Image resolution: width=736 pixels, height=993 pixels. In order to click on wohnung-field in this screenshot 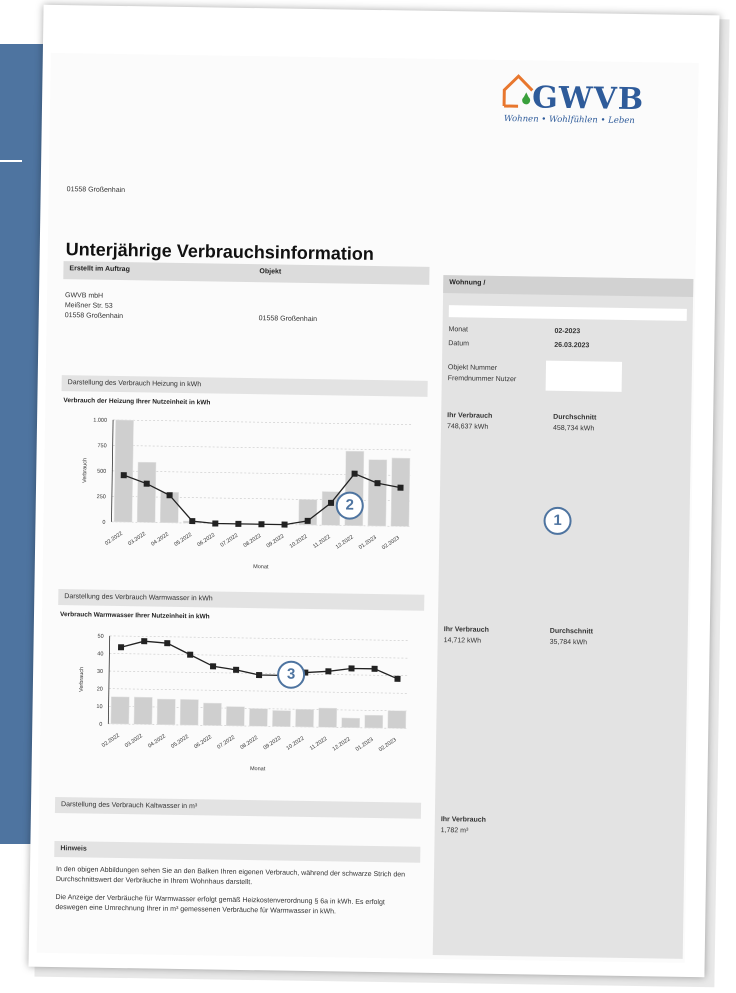, I will do `click(567, 313)`.